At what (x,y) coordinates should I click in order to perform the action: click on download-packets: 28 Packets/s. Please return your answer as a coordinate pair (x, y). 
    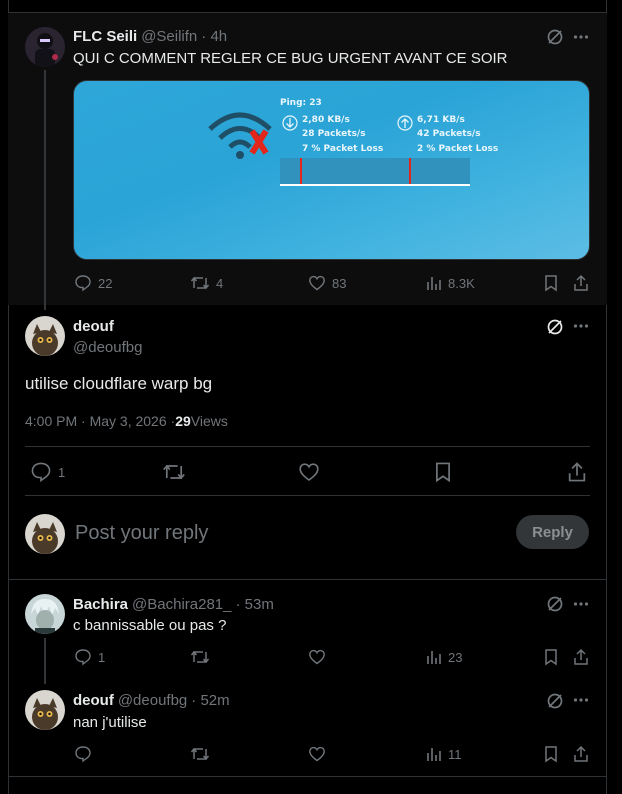
    Looking at the image, I should click on (334, 134).